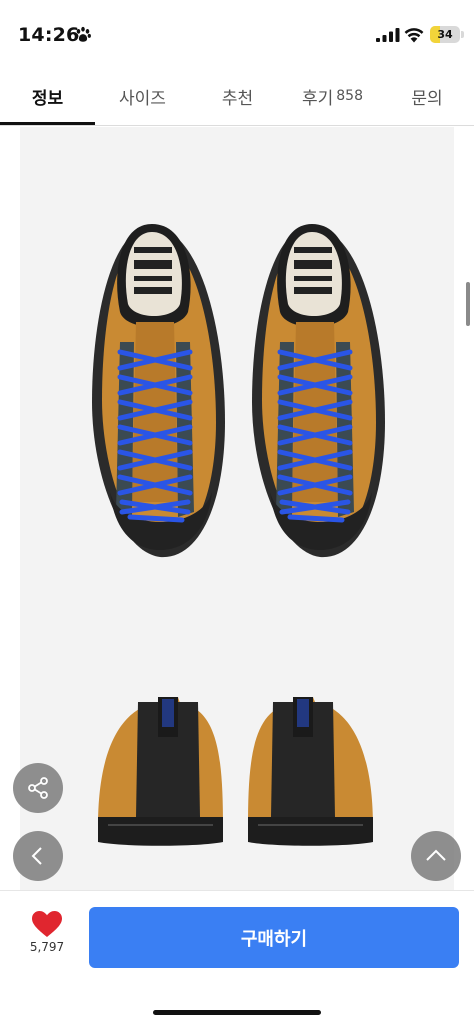 The width and height of the screenshot is (474, 1026). I want to click on battery-percent: 34, so click(445, 34).